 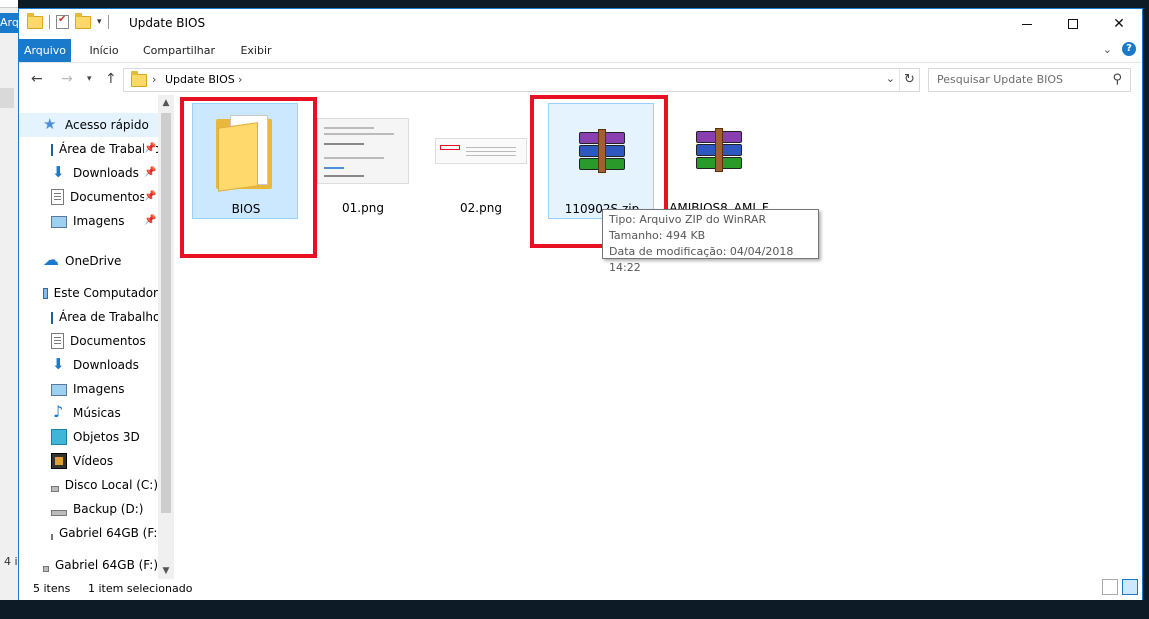 What do you see at coordinates (719, 151) in the screenshot?
I see `winrar-archive-icon` at bounding box center [719, 151].